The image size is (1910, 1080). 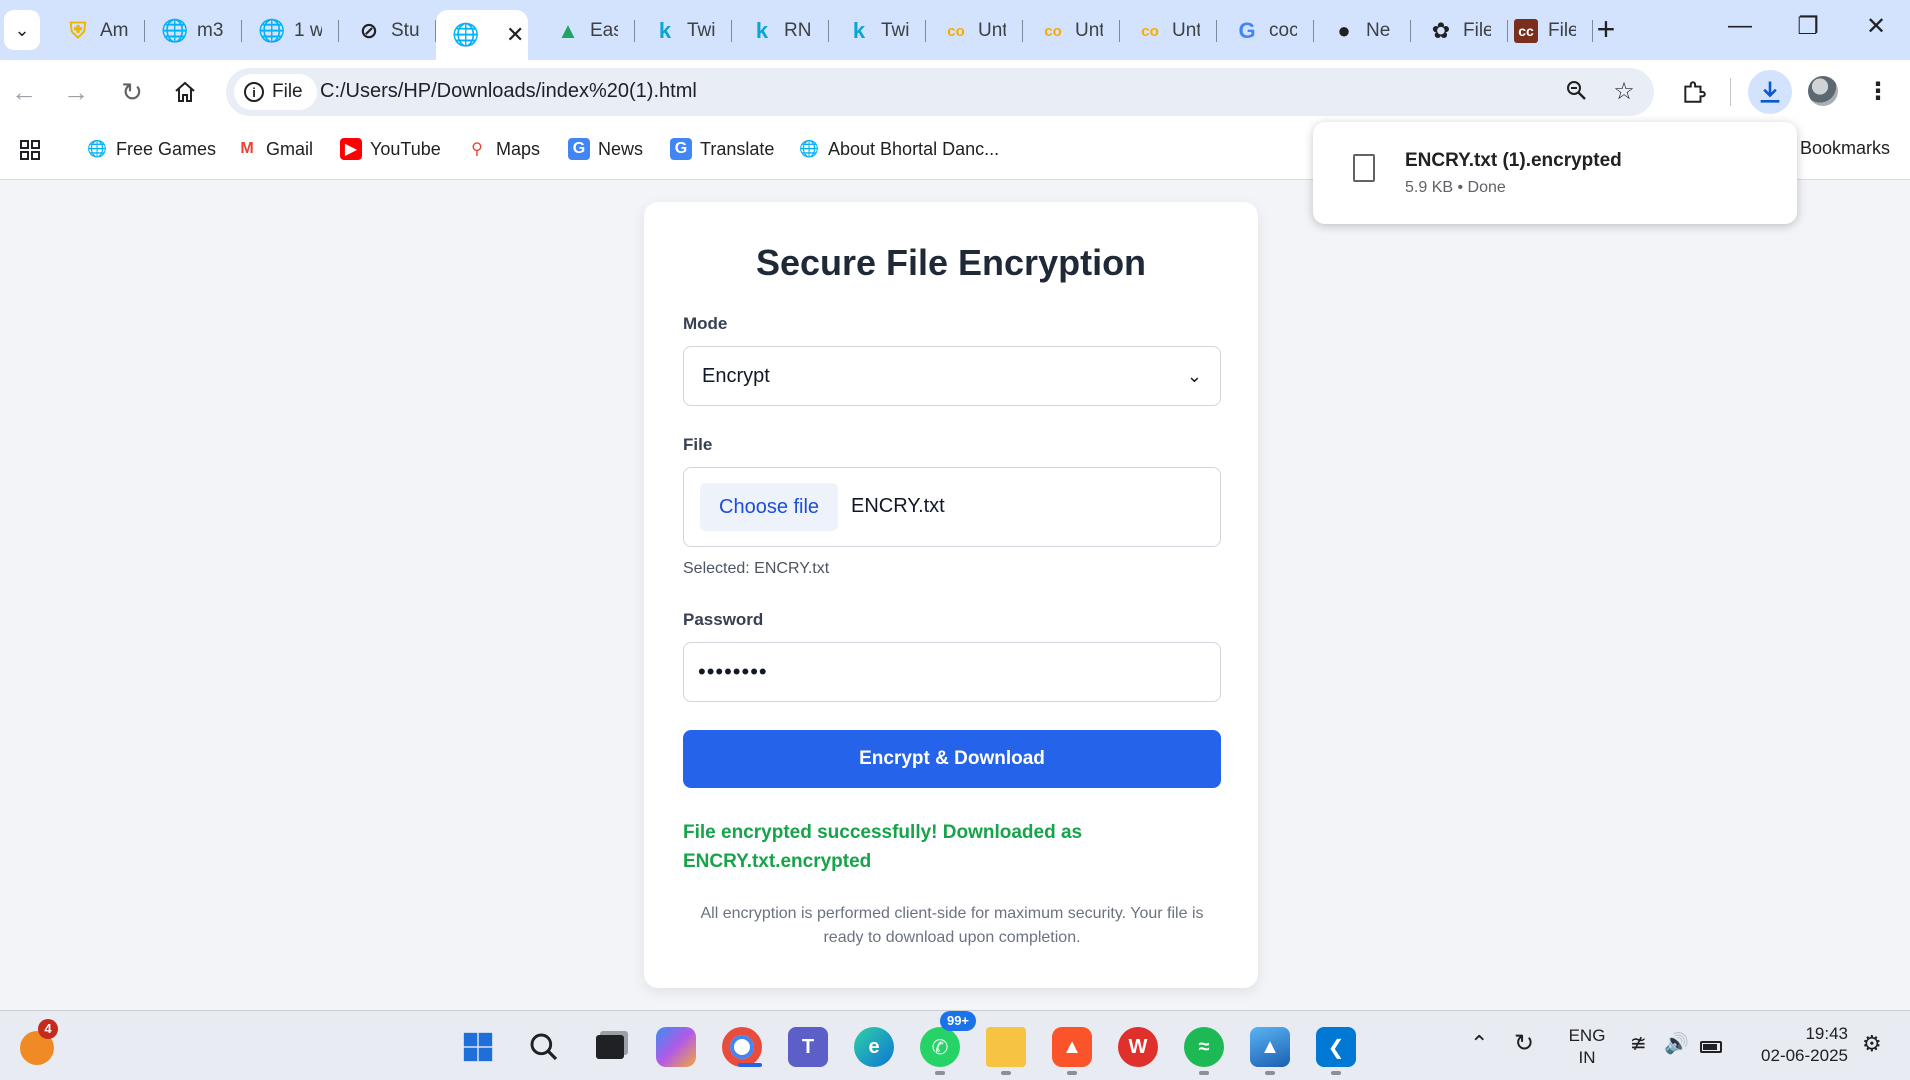 I want to click on browser-tab: ⛨ Am, so click(x=96, y=31).